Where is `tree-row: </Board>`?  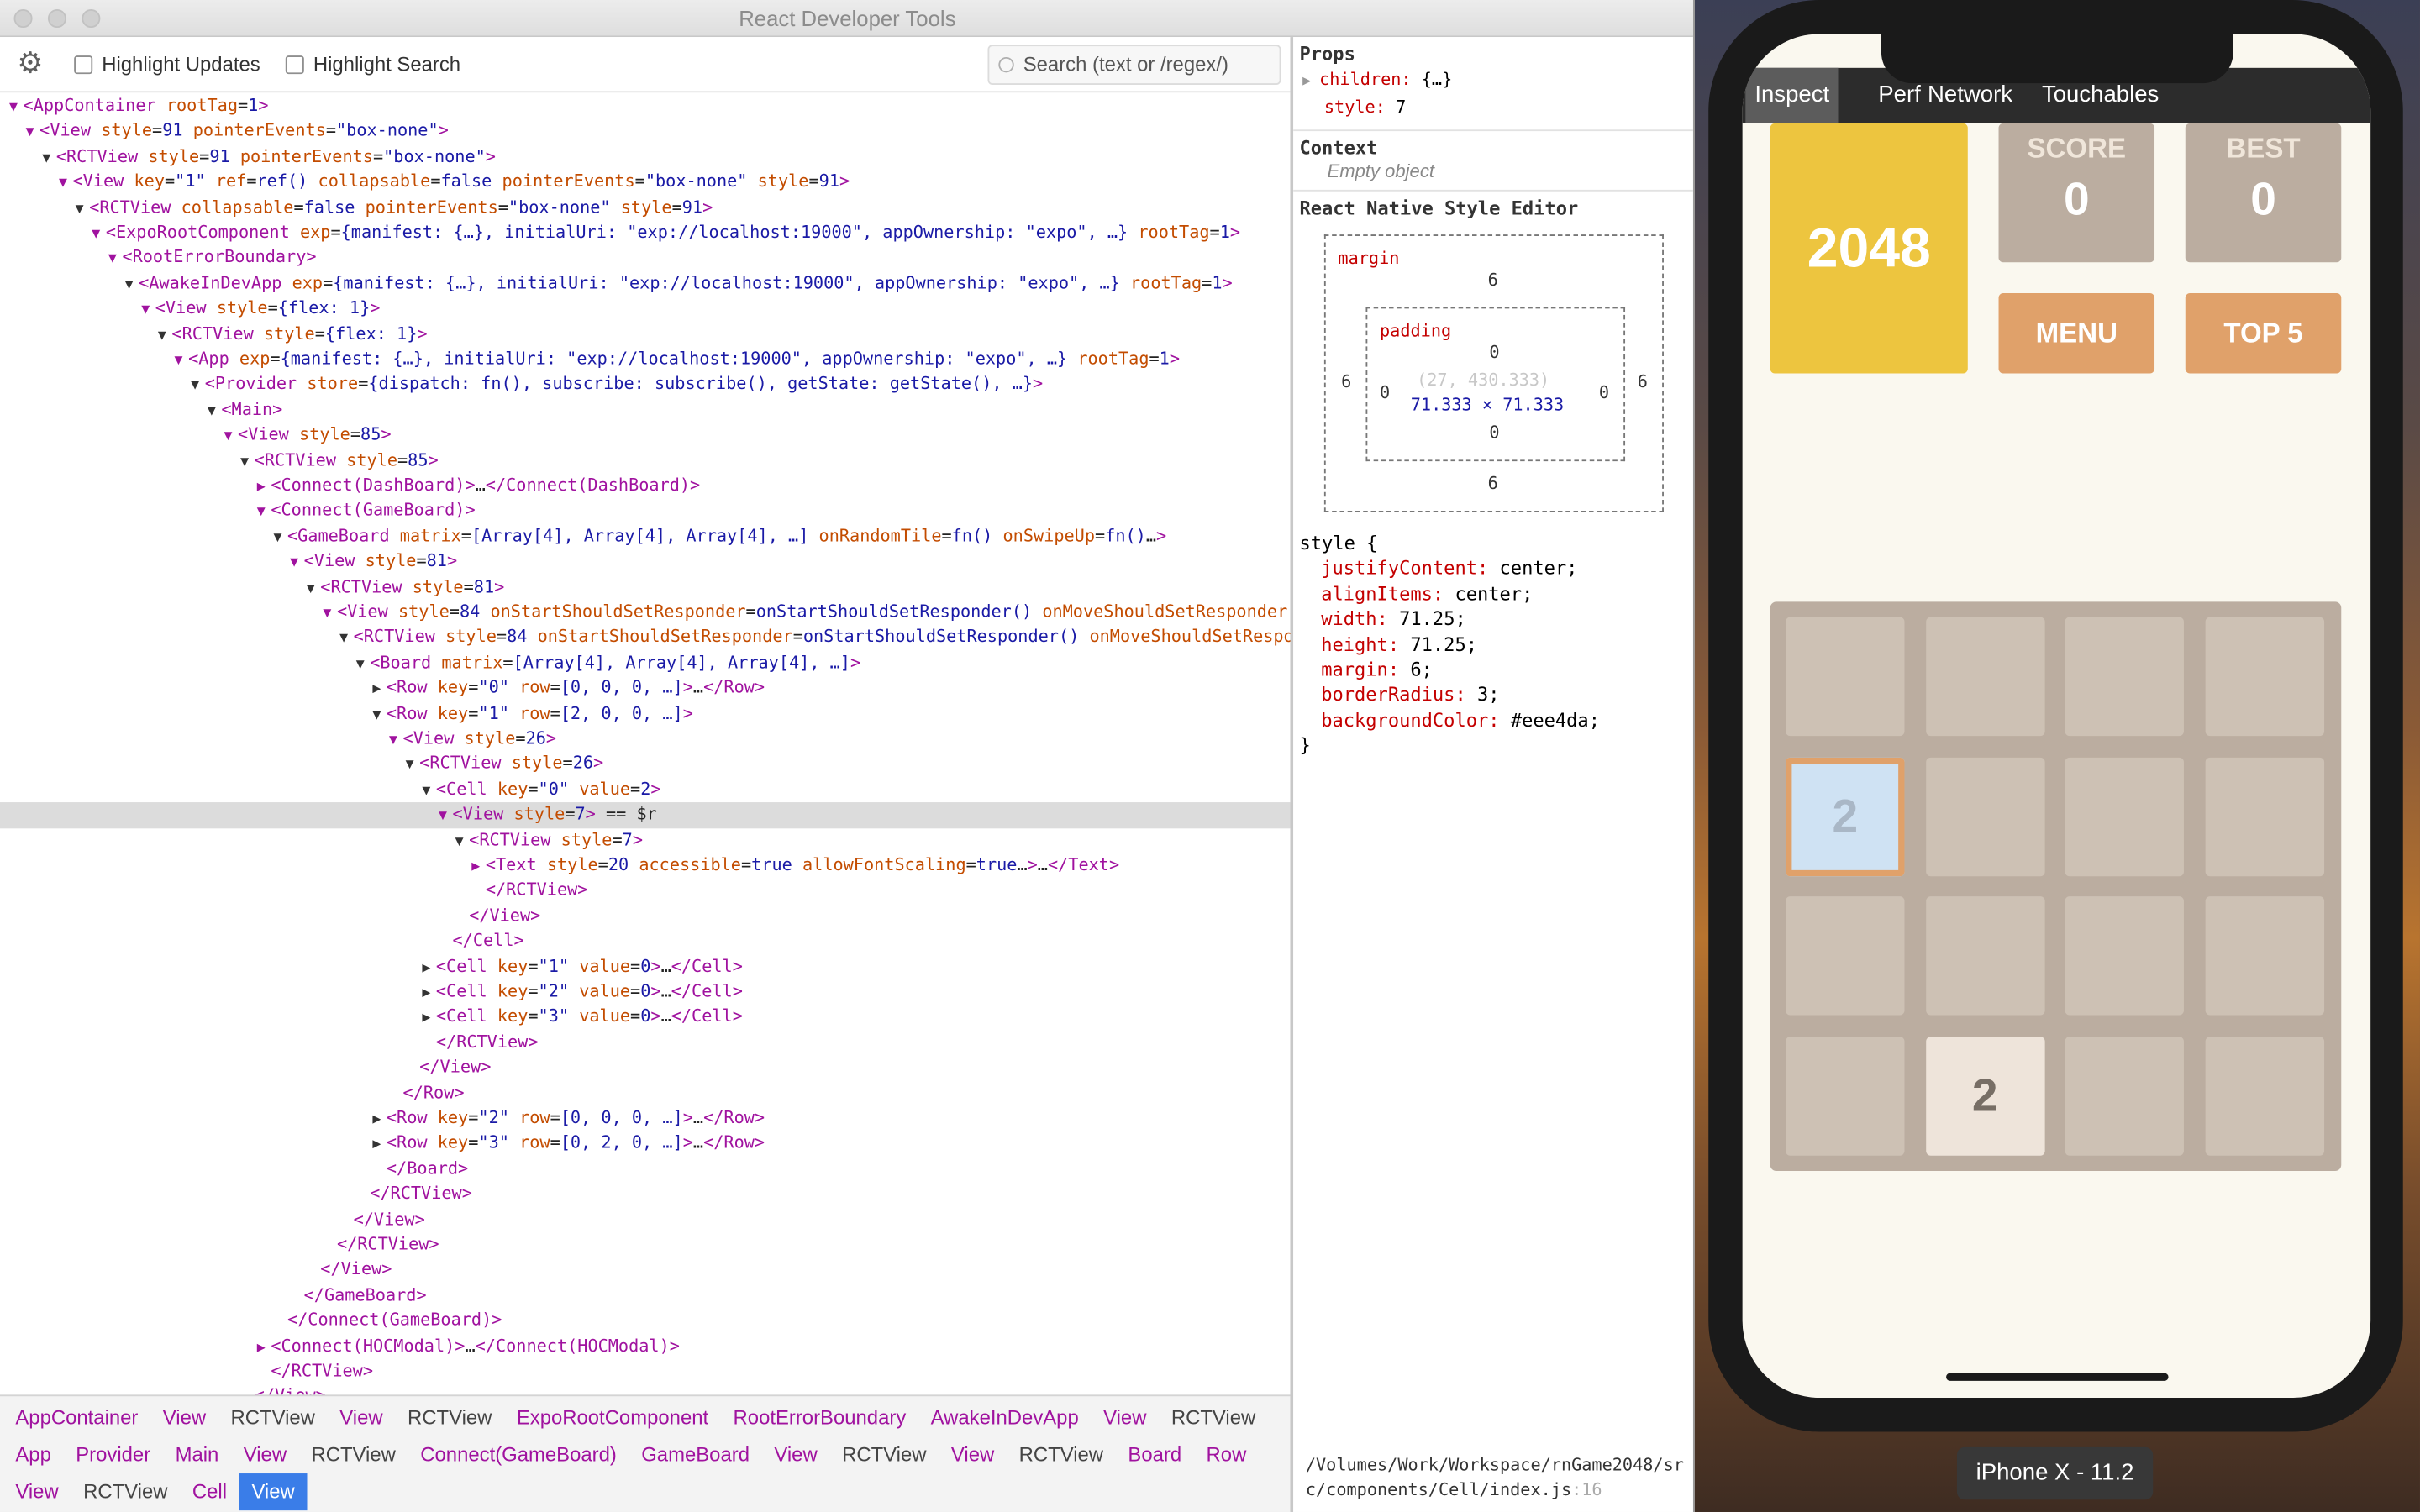 tree-row: </Board> is located at coordinates (645, 1169).